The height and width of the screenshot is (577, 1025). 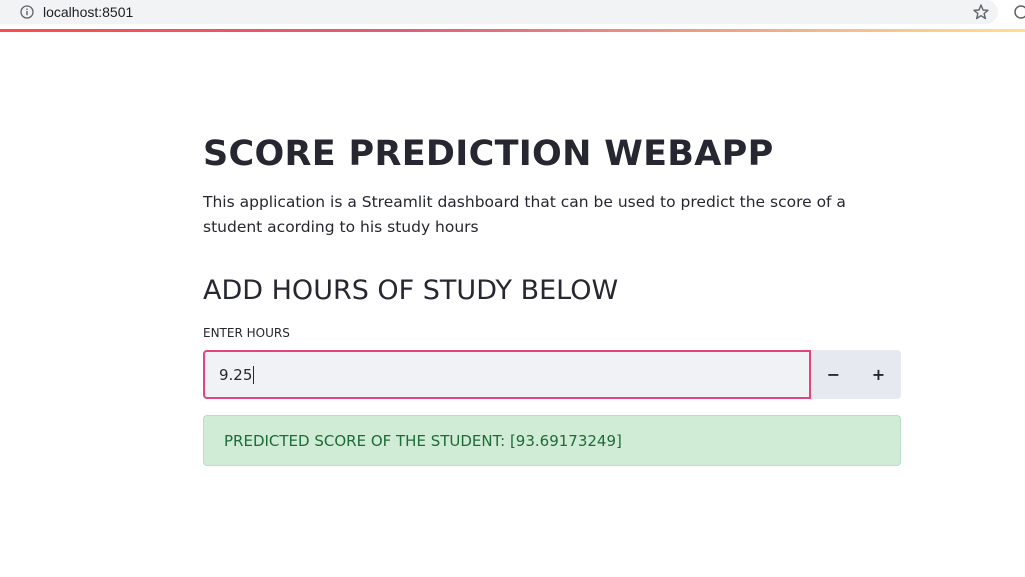 What do you see at coordinates (981, 12) in the screenshot?
I see `star-icon` at bounding box center [981, 12].